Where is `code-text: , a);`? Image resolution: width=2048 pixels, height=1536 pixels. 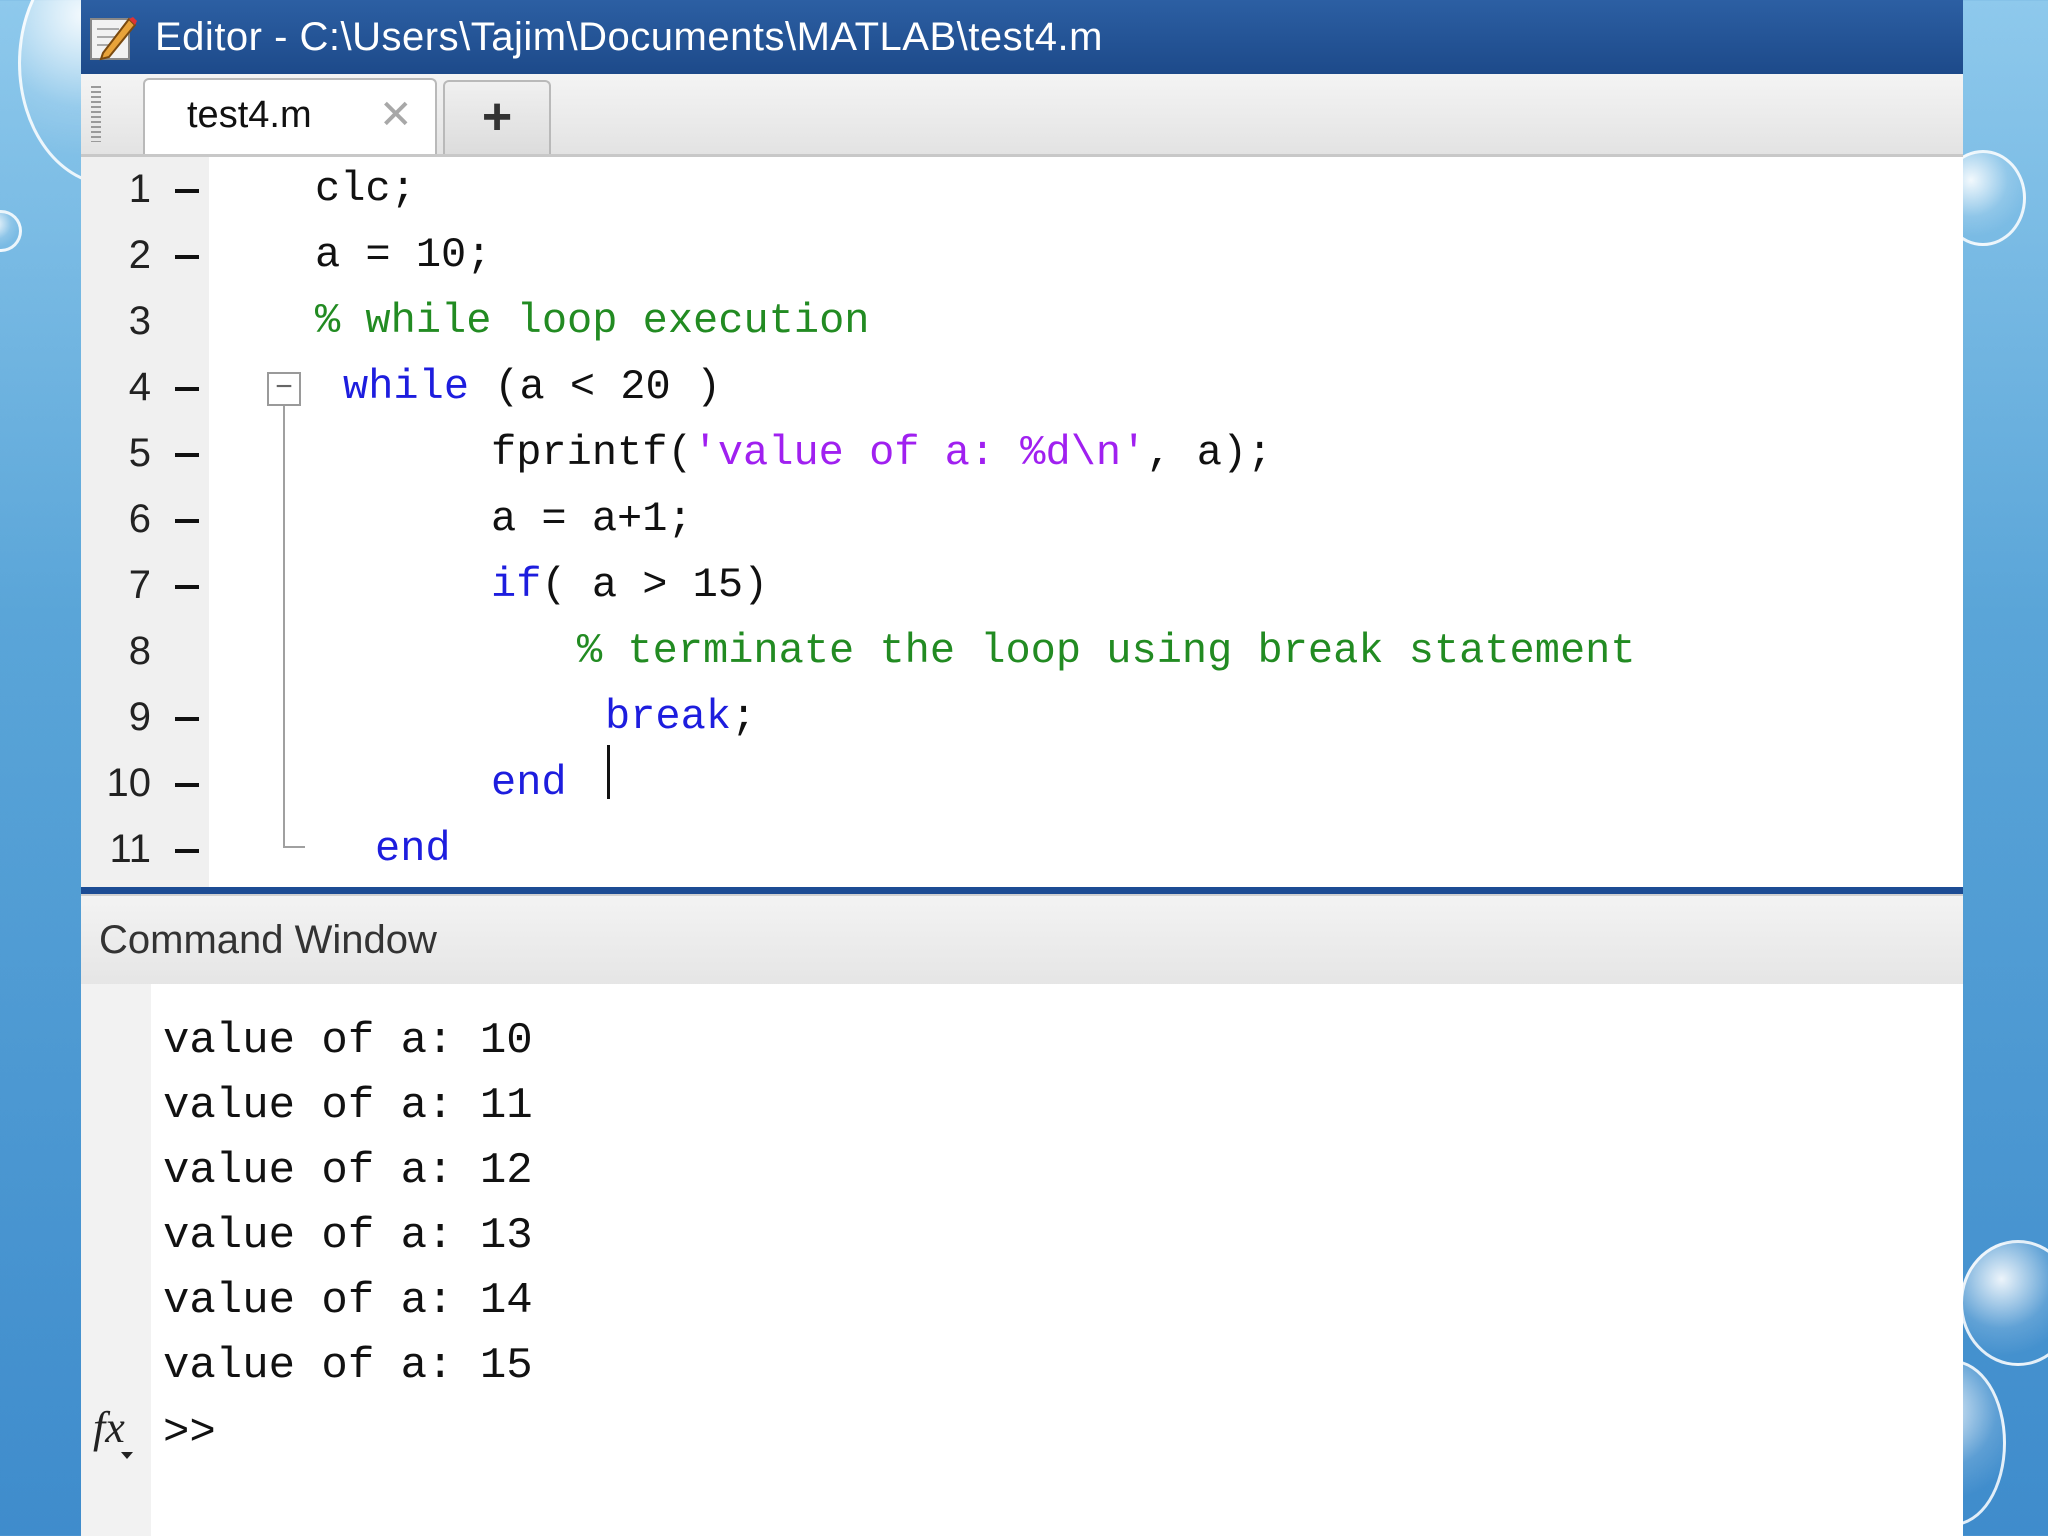 code-text: , a); is located at coordinates (1209, 453).